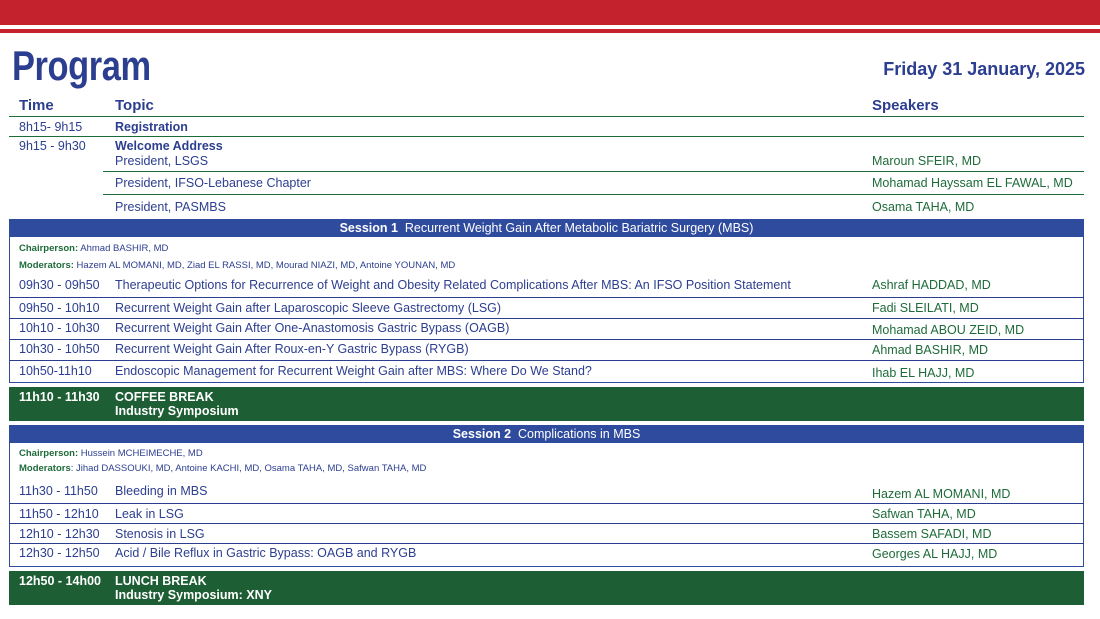 The image size is (1100, 619). I want to click on s2-row-time: 12h30 - 12h50, so click(59, 553).